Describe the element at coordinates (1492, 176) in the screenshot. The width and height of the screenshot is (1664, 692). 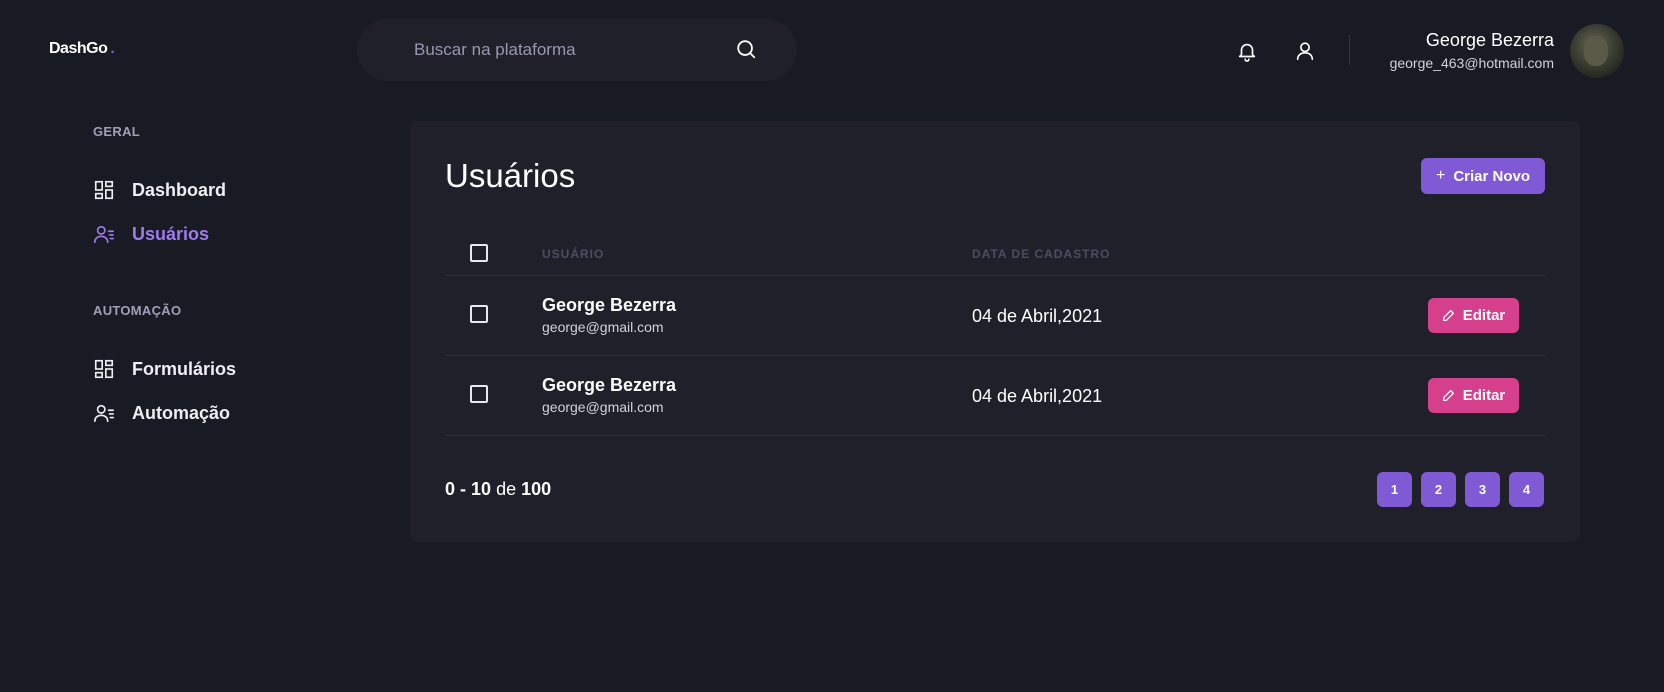
I see `create-new-label: Criar Novo` at that location.